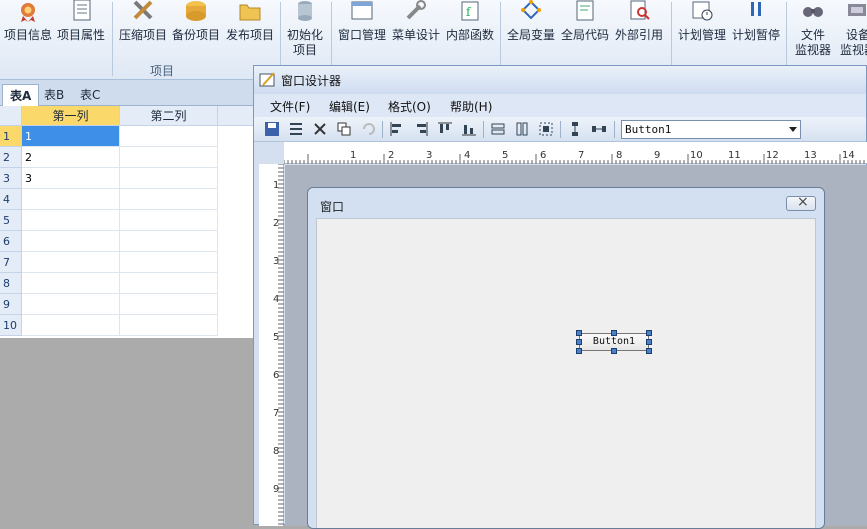  What do you see at coordinates (143, 30) in the screenshot?
I see `compress-project-button: 压缩项目` at bounding box center [143, 30].